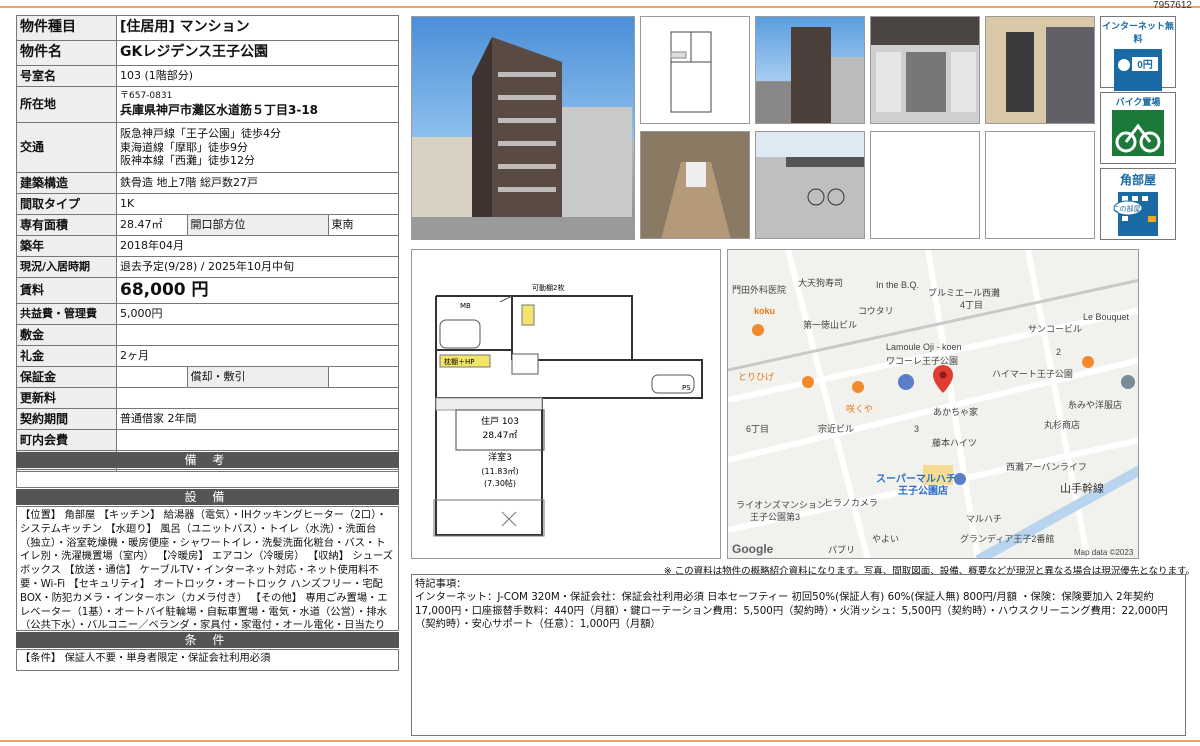  What do you see at coordinates (1137, 180) in the screenshot?
I see `corner-room-text: 角部屋` at bounding box center [1137, 180].